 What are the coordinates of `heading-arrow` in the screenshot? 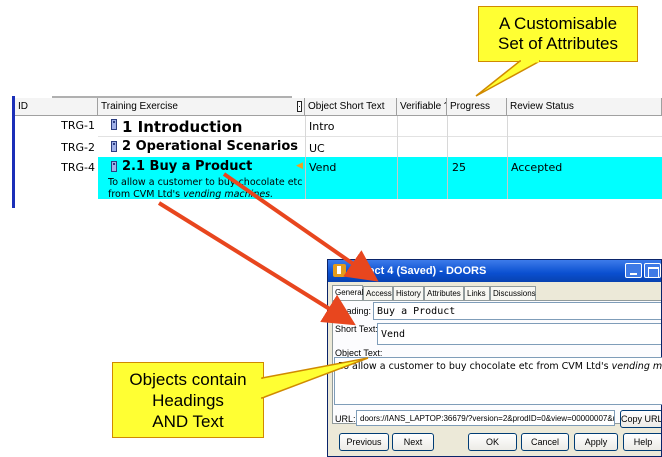 It's located at (300, 227).